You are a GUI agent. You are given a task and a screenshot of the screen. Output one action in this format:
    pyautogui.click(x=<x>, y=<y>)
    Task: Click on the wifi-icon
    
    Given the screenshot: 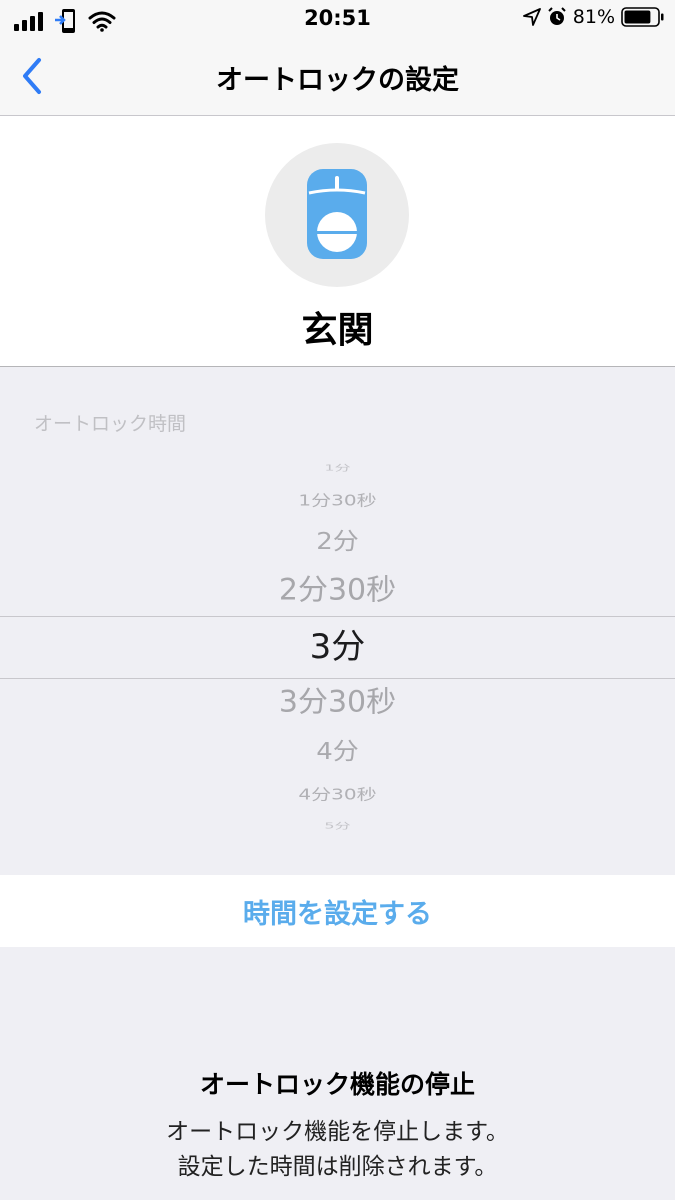 What is the action you would take?
    pyautogui.click(x=102, y=21)
    